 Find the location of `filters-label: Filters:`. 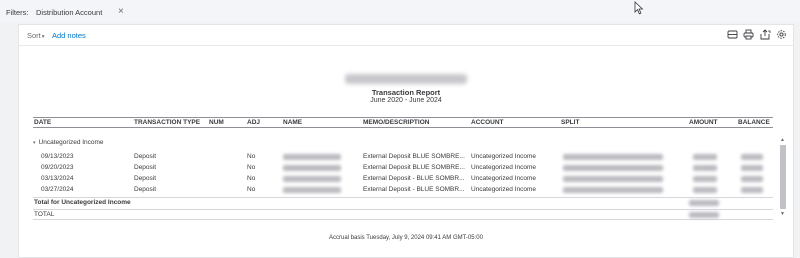

filters-label: Filters: is located at coordinates (17, 12).